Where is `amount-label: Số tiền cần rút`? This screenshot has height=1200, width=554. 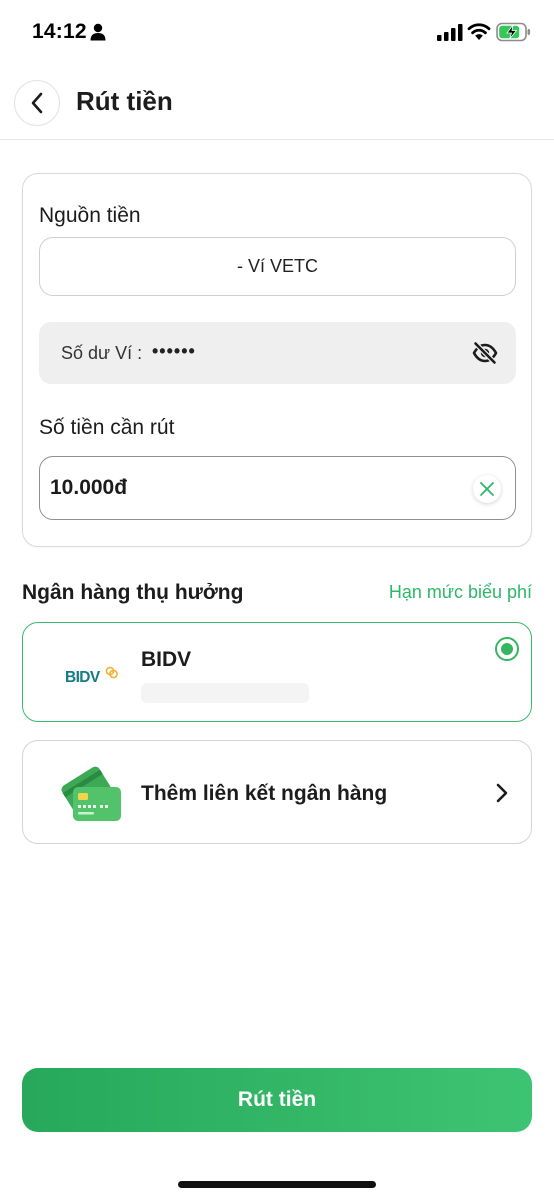
amount-label: Số tiền cần rút is located at coordinates (107, 427).